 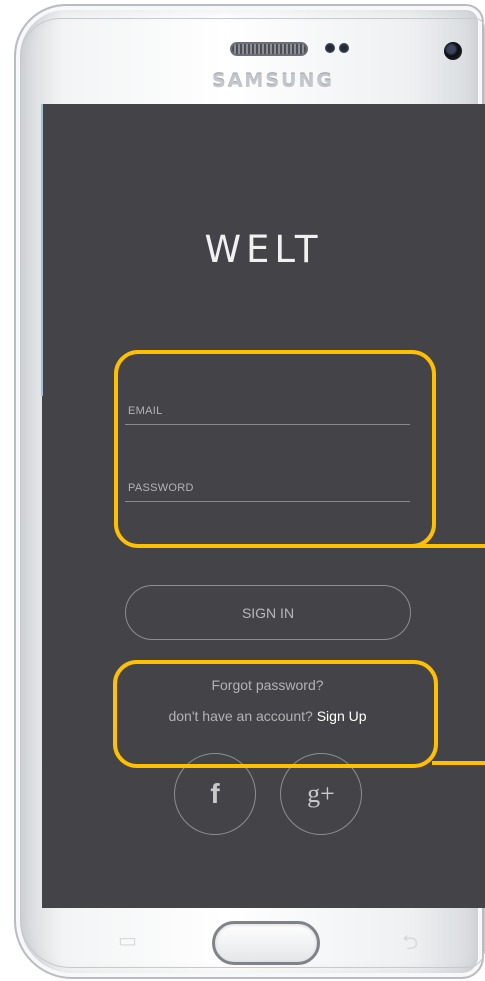 I want to click on google-plus-login-button: g+, so click(x=321, y=794).